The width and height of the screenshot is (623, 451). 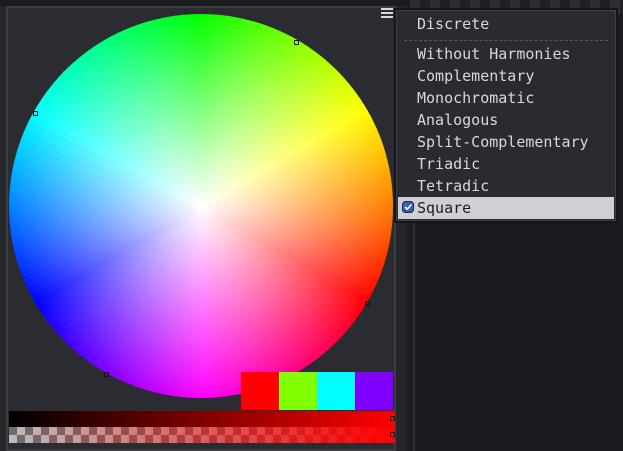 I want to click on menu-item-triadic: Triadic, so click(x=506, y=164).